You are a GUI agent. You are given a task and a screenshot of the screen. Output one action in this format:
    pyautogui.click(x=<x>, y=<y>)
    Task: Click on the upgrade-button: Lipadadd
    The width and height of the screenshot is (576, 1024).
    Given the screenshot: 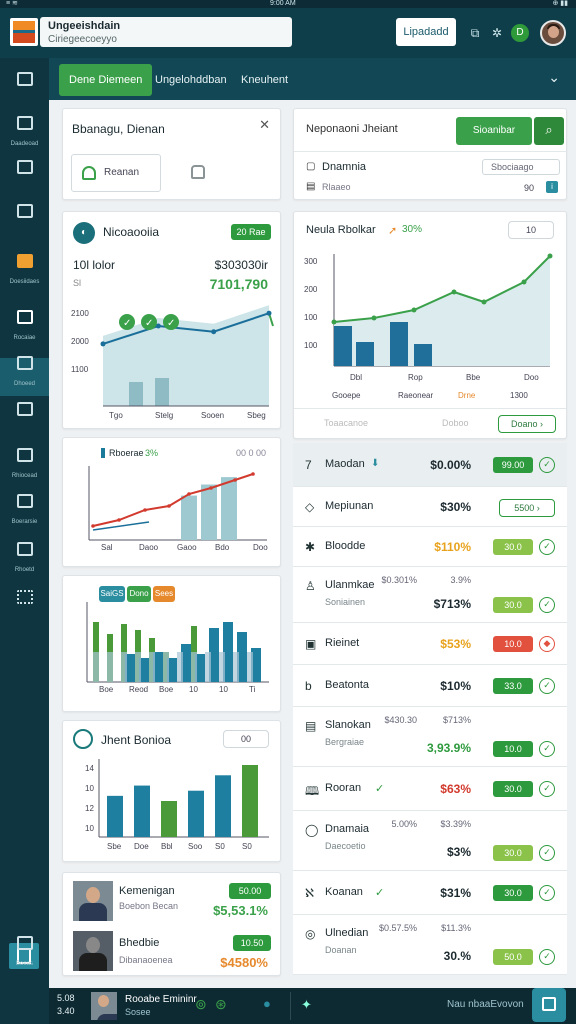 What is the action you would take?
    pyautogui.click(x=426, y=32)
    